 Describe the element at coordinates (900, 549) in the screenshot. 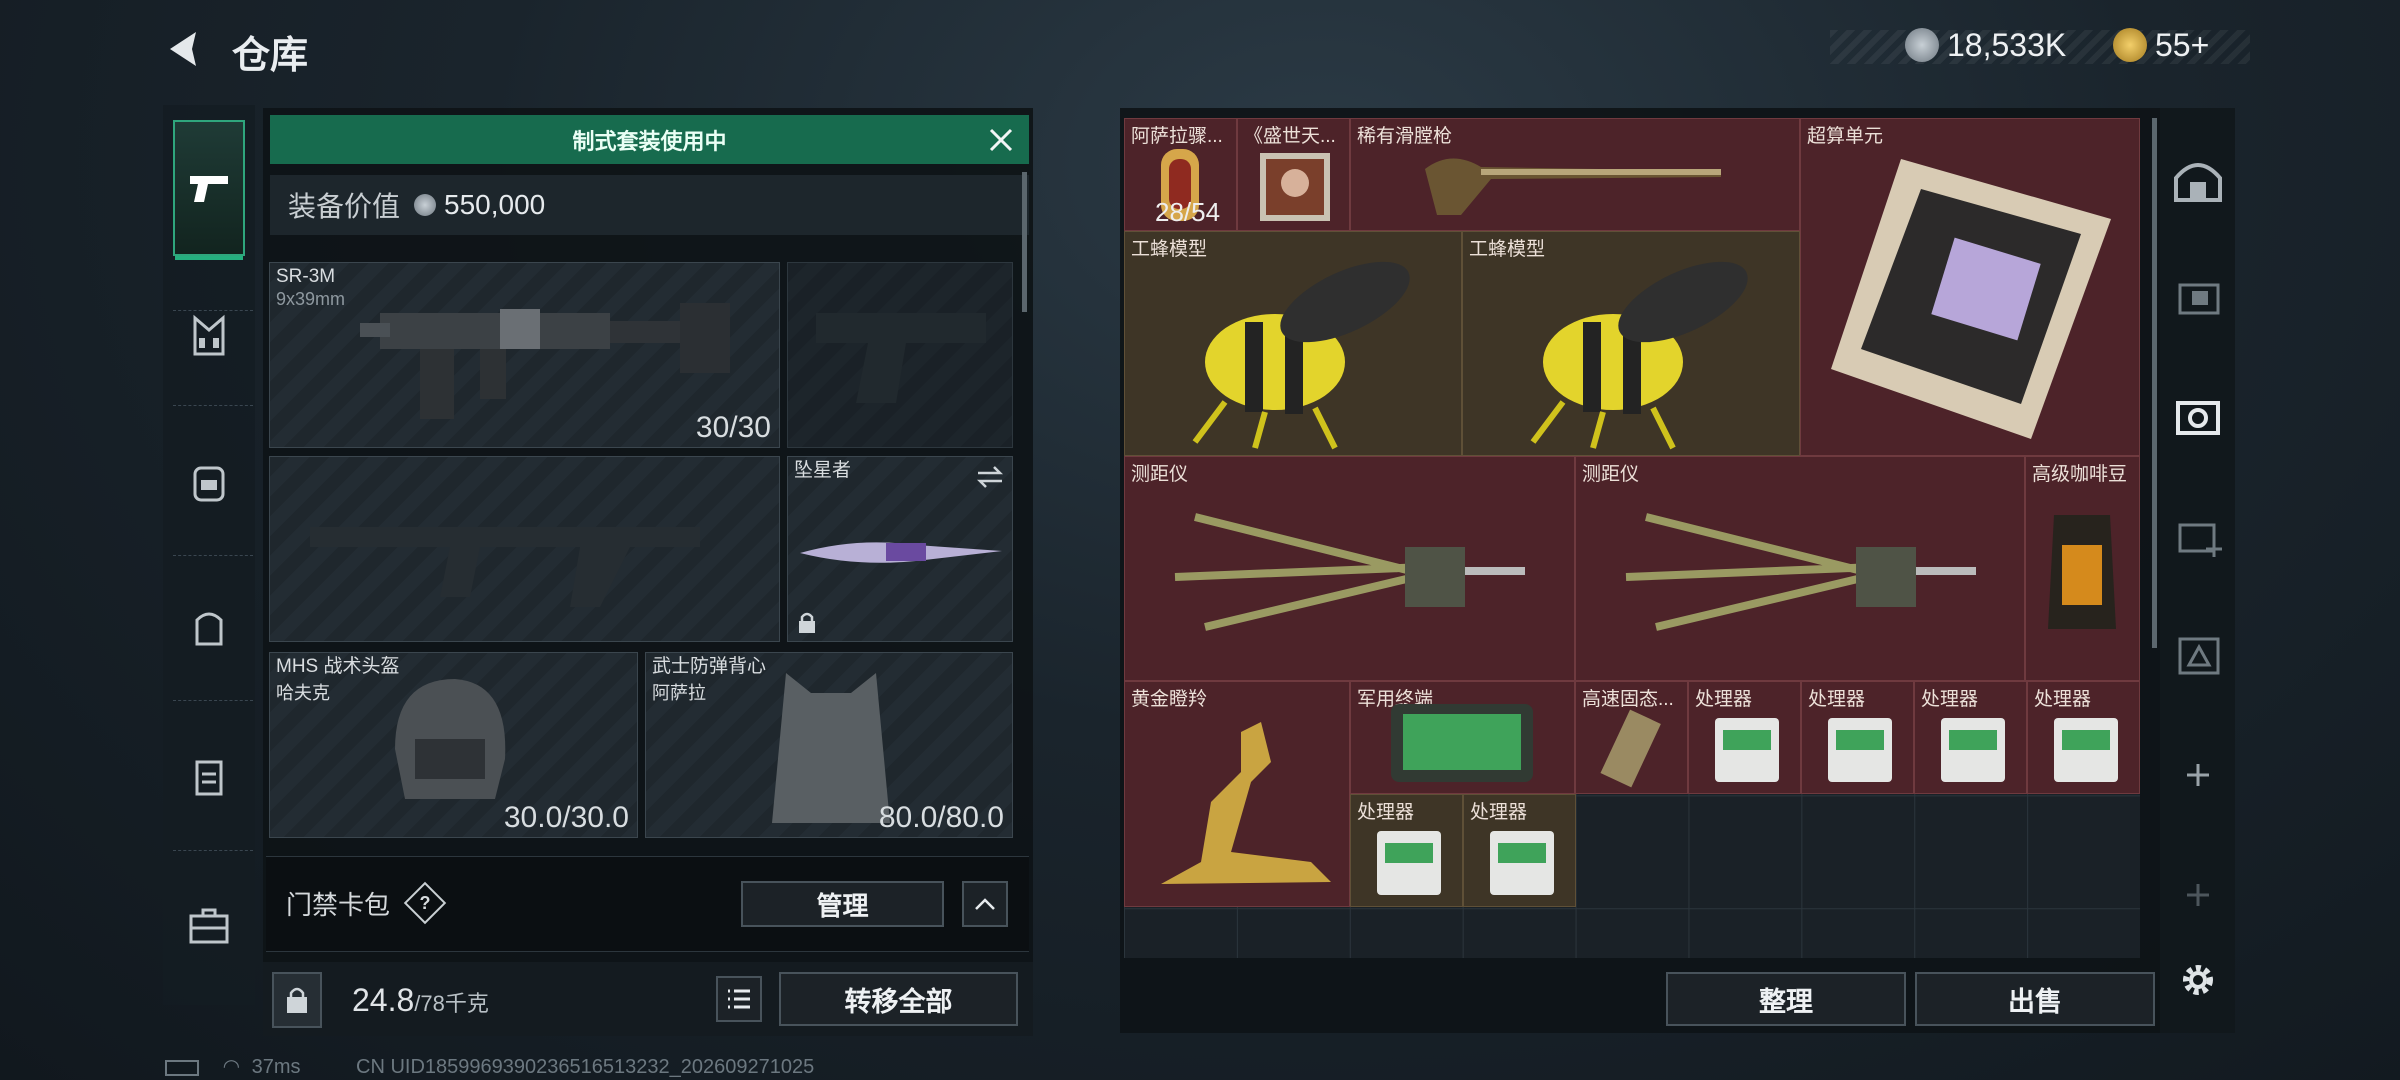

I see `melee-slot: 坠星者` at that location.